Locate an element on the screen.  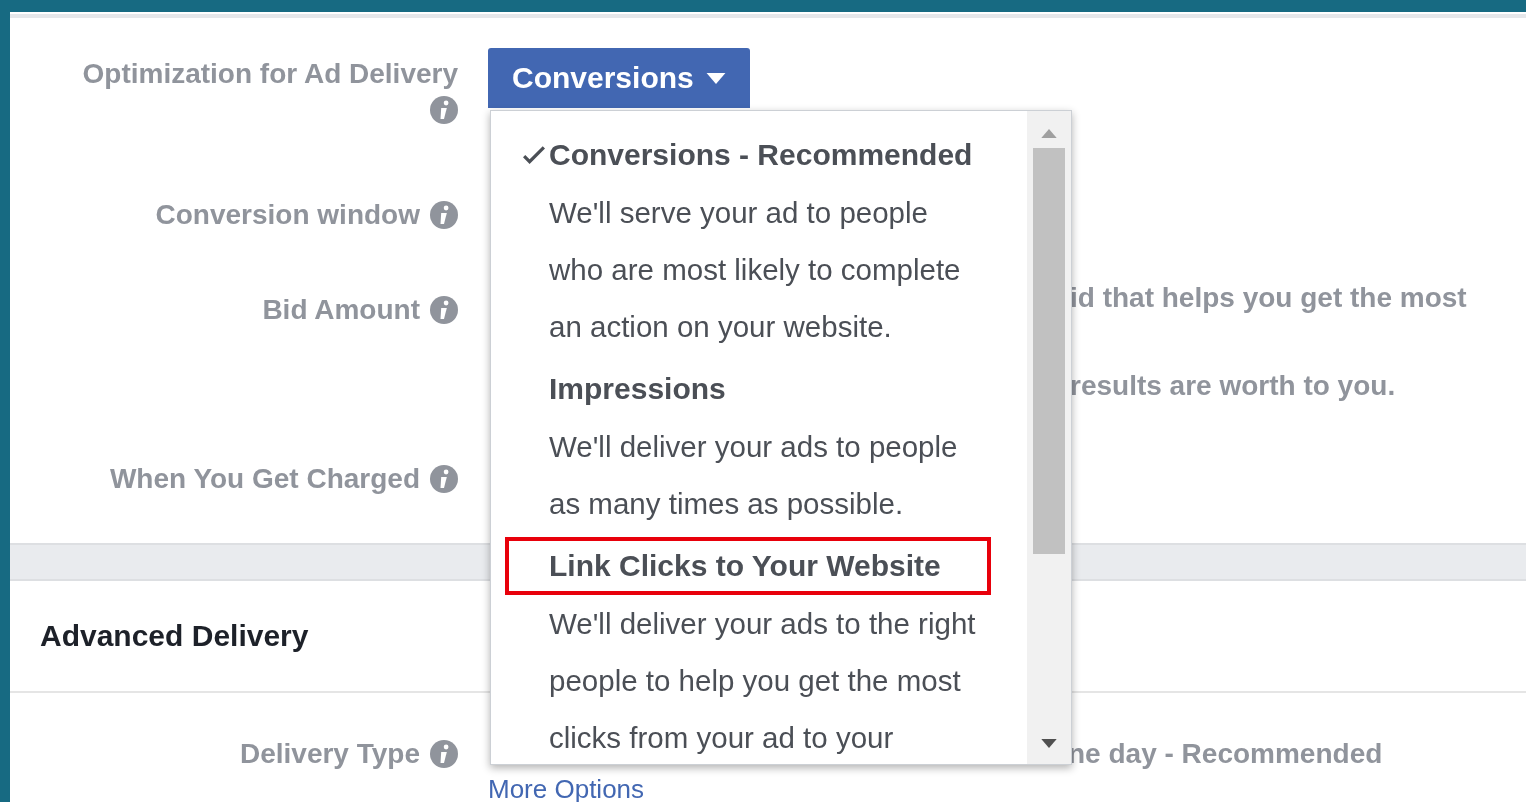
section-title: Advanced Delivery is located at coordinates (174, 636).